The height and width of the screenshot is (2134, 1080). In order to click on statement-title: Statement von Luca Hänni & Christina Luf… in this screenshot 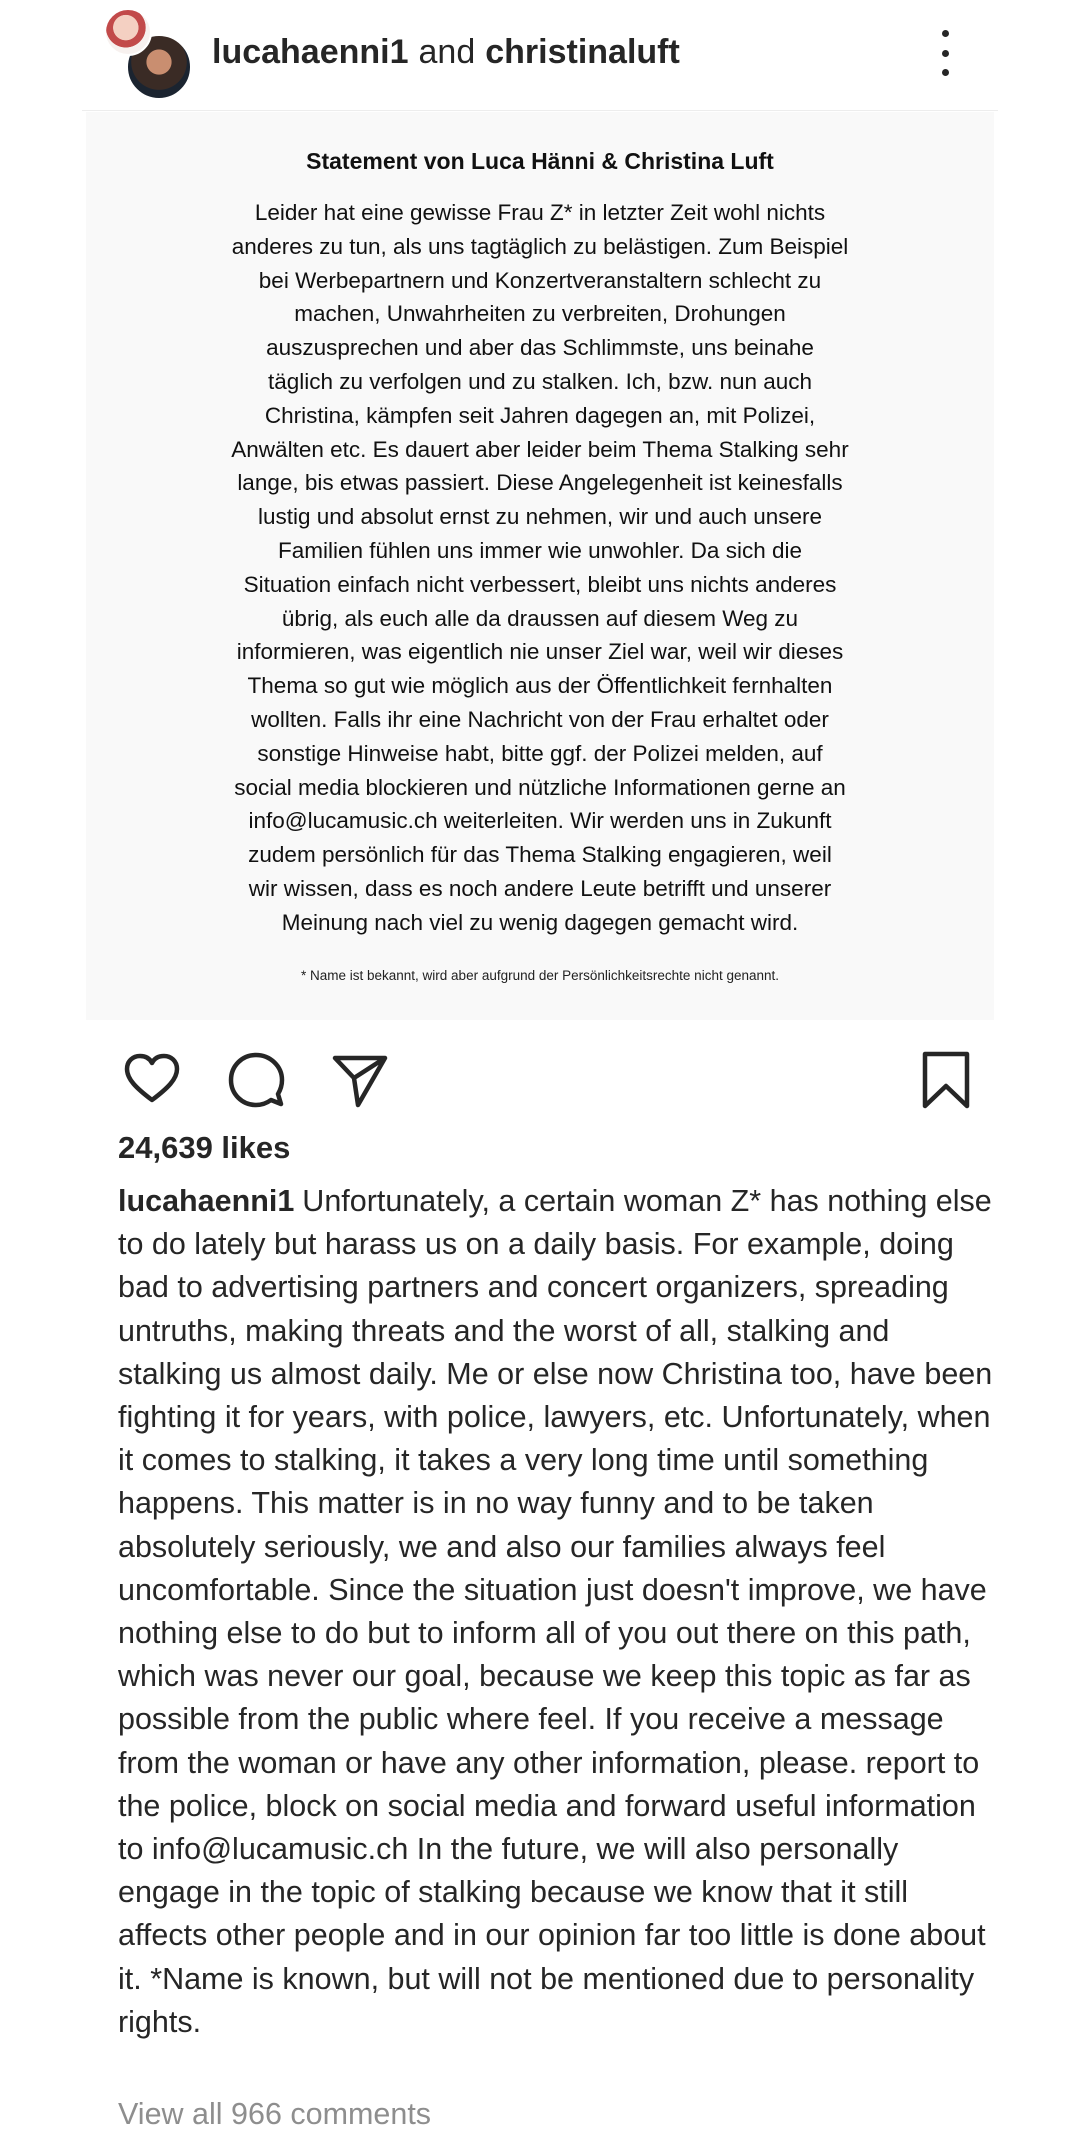, I will do `click(540, 161)`.